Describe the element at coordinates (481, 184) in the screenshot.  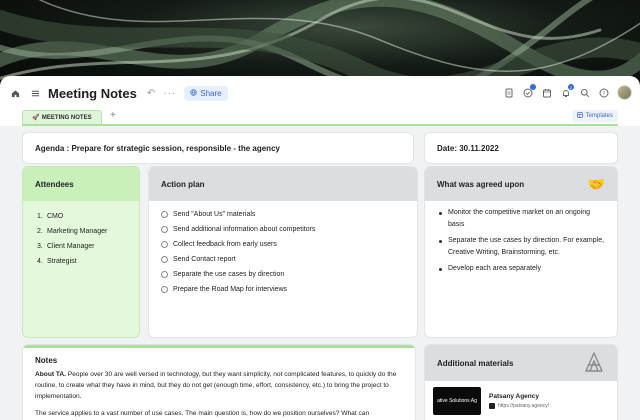
I see `agreed-title-text: What was agreed upon` at that location.